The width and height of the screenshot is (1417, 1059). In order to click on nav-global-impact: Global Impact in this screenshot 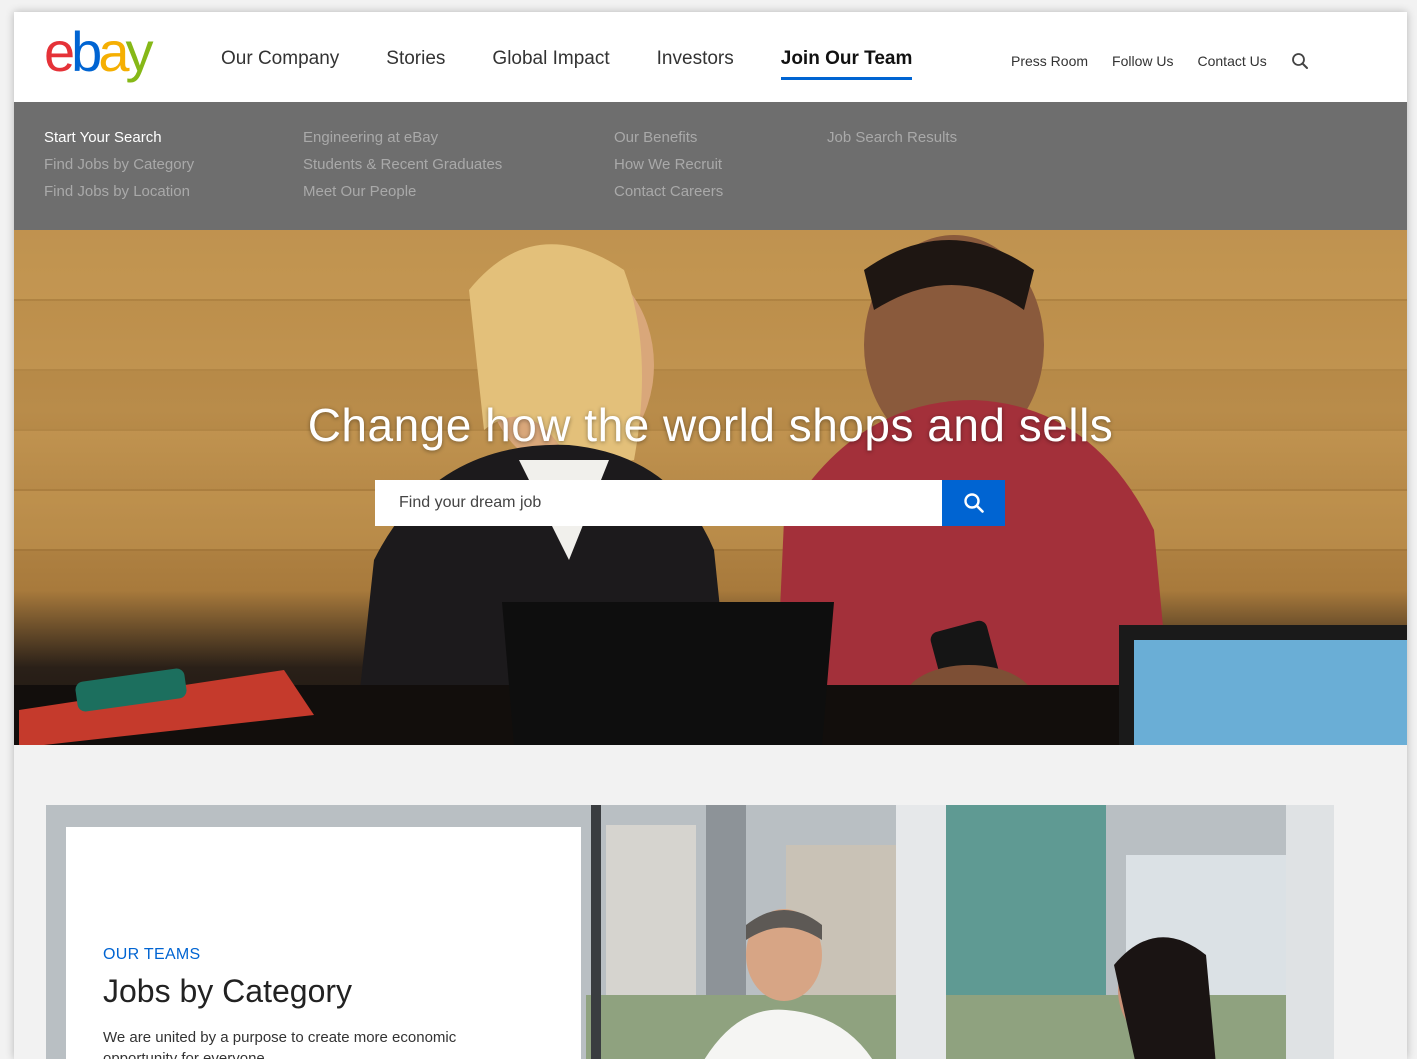, I will do `click(550, 59)`.